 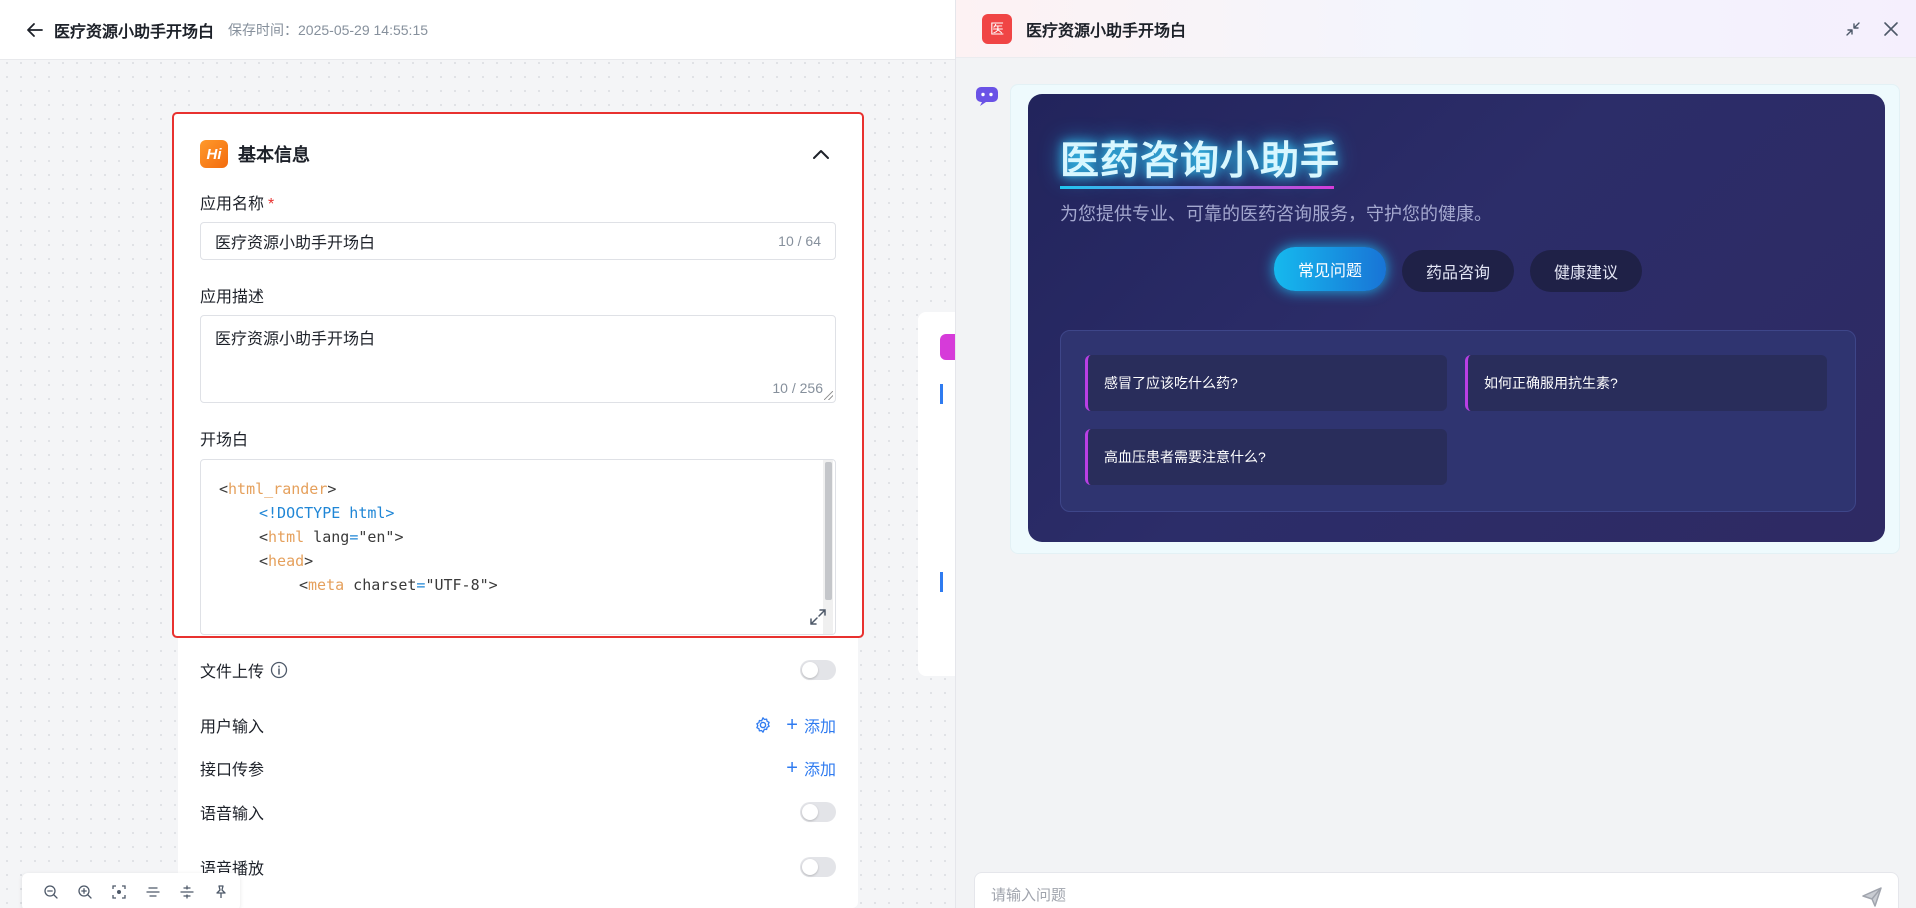 I want to click on chevron-up-icon, so click(x=821, y=155).